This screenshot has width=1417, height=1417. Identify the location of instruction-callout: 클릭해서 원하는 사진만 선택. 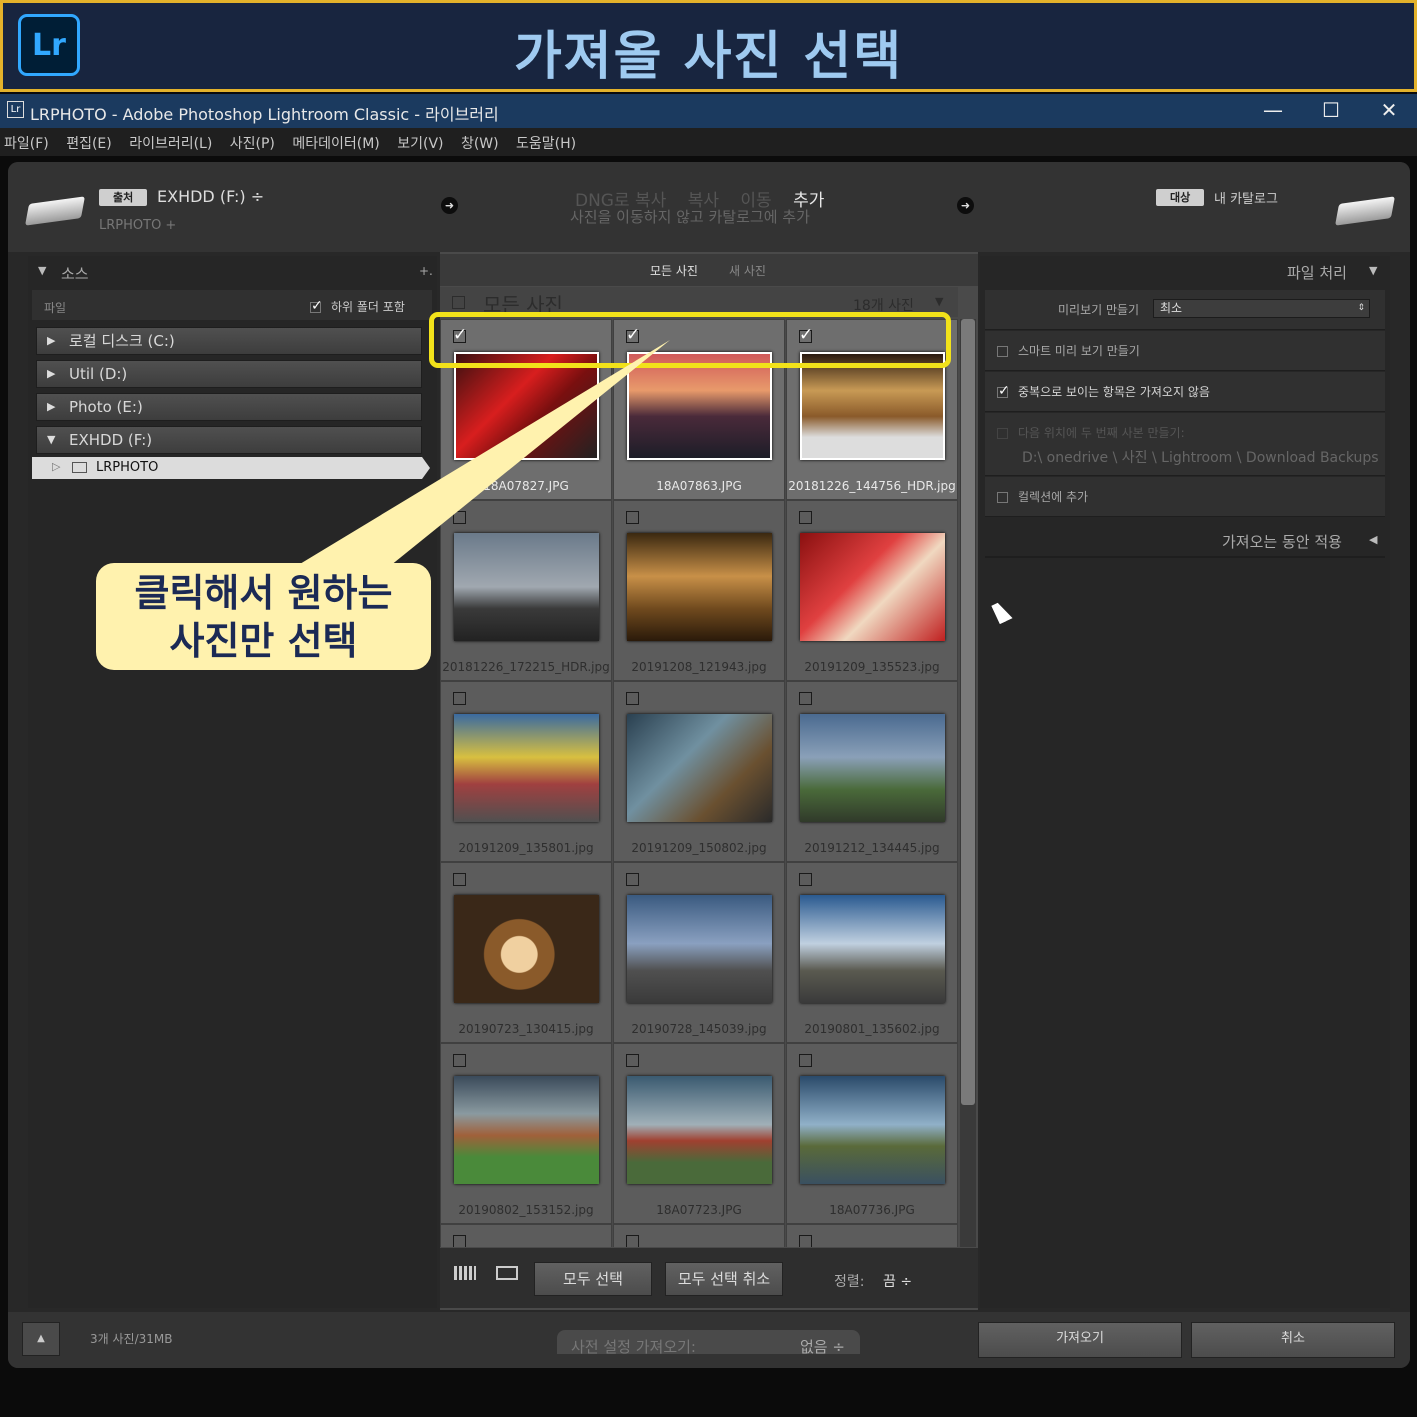
(263, 616).